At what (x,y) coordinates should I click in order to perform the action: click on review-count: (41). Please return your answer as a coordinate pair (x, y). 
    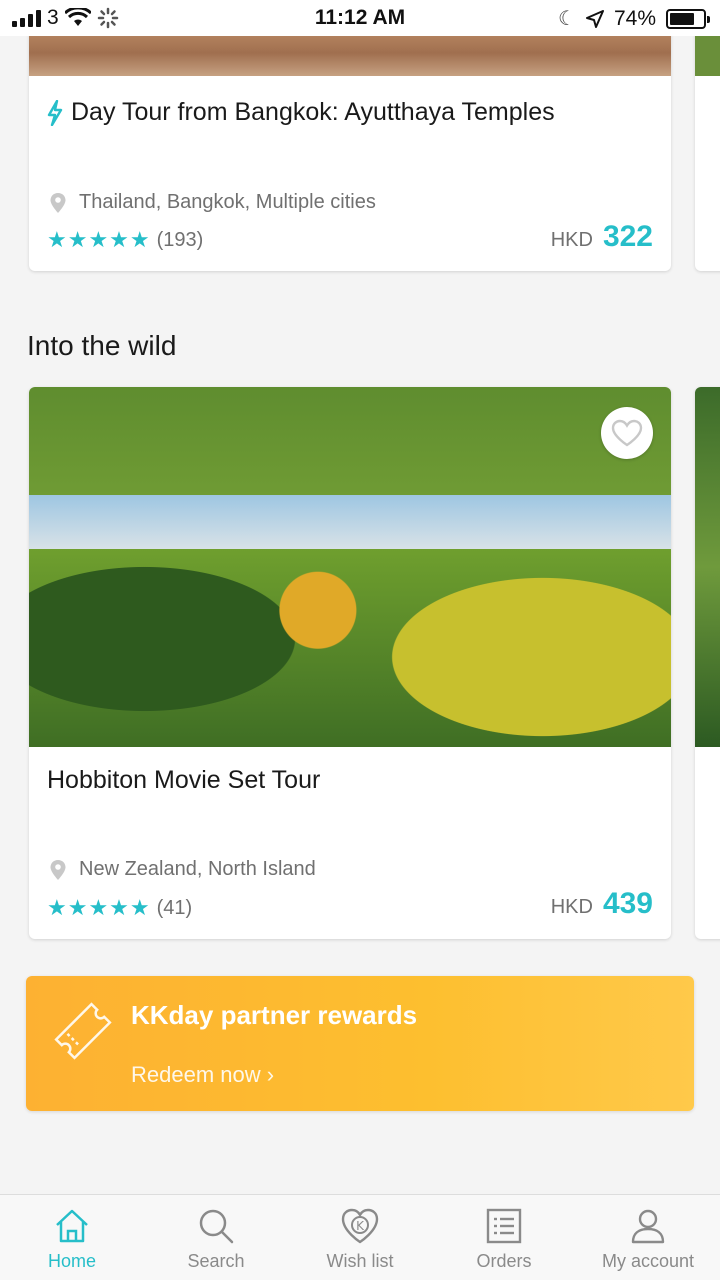
    Looking at the image, I should click on (174, 907).